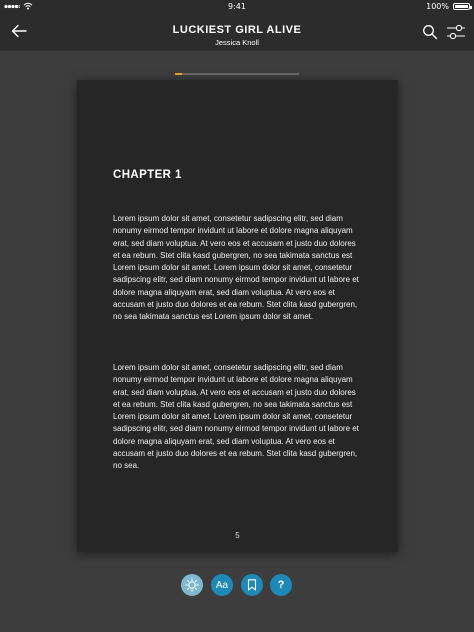 The width and height of the screenshot is (474, 632). I want to click on bookmark-button, so click(252, 585).